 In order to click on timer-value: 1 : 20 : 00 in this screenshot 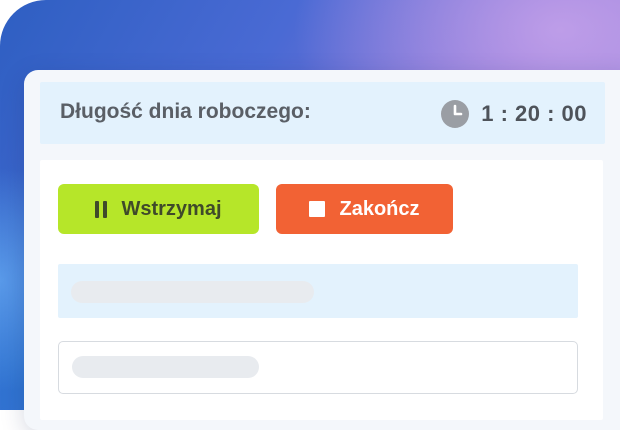, I will do `click(534, 113)`.